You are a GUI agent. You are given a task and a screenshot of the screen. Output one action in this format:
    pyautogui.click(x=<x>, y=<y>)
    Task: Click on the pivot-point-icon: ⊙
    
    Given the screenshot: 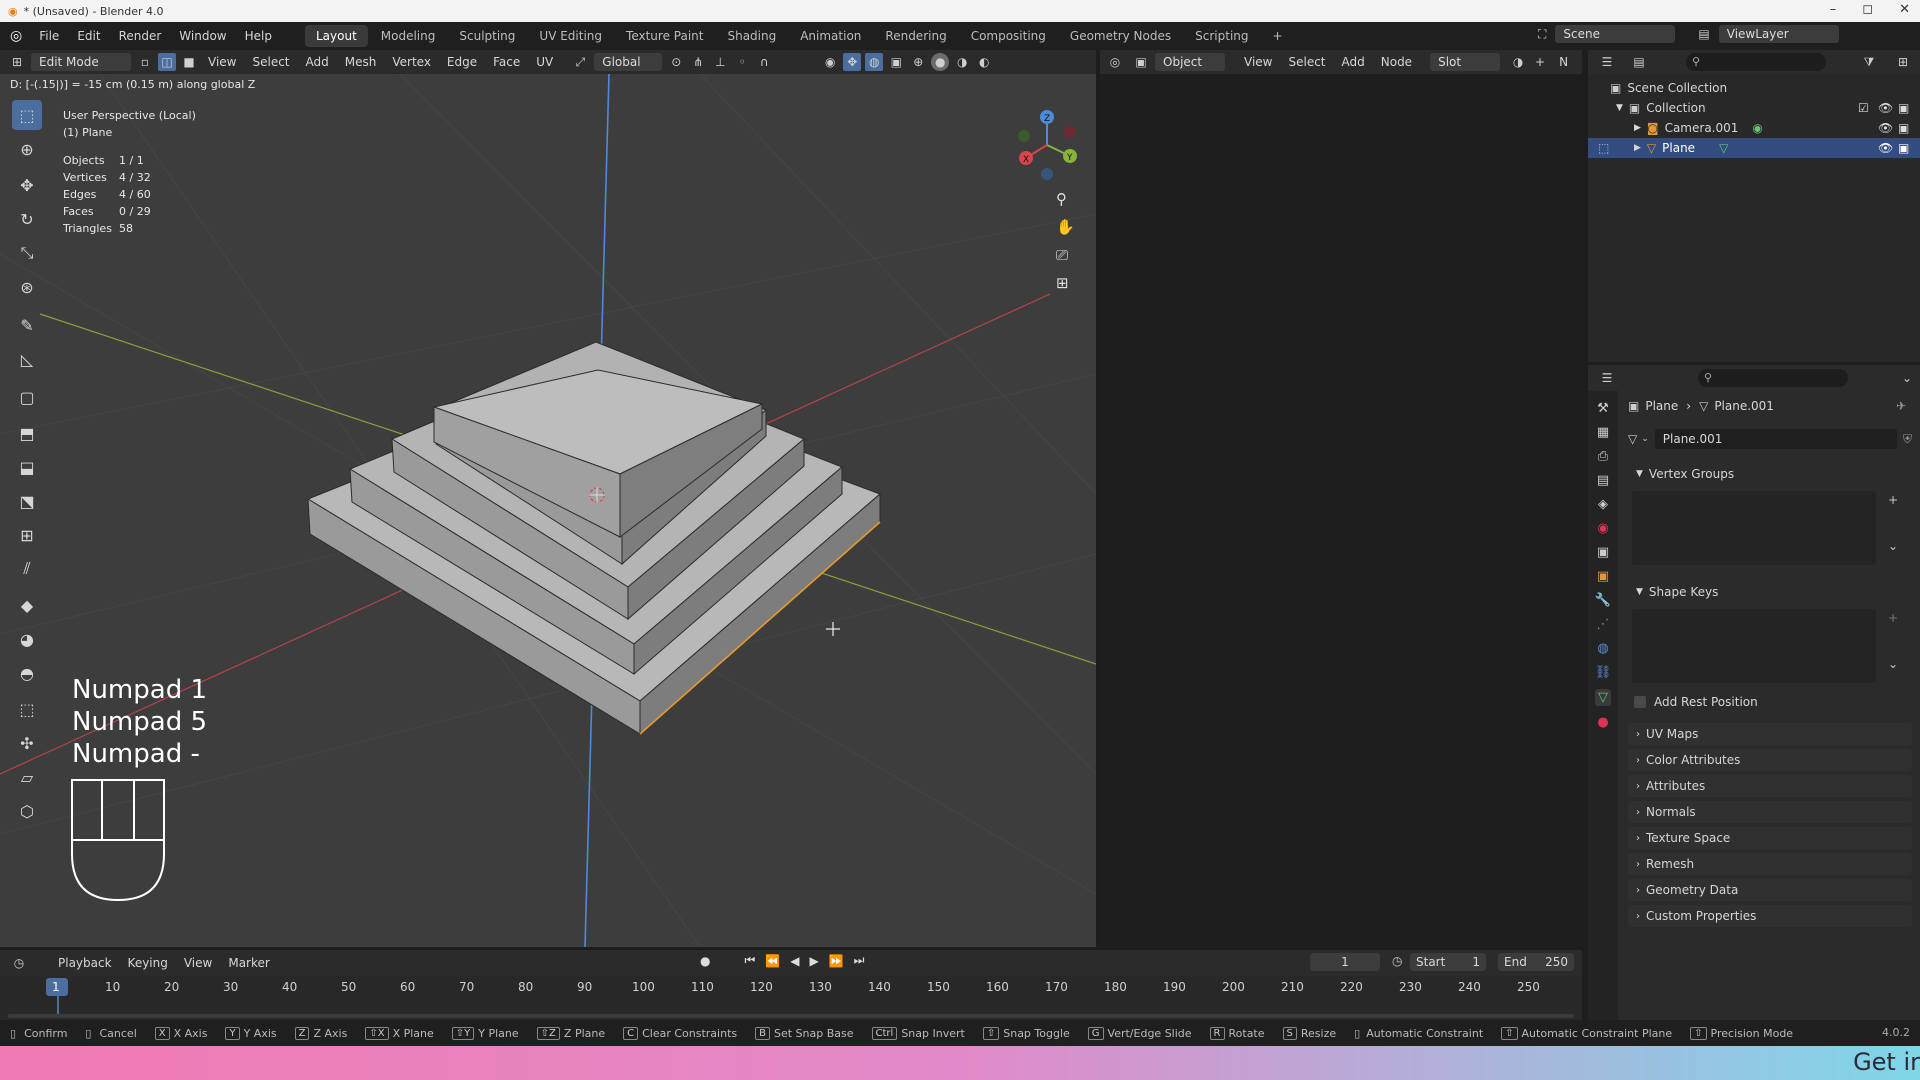 What is the action you would take?
    pyautogui.click(x=676, y=62)
    